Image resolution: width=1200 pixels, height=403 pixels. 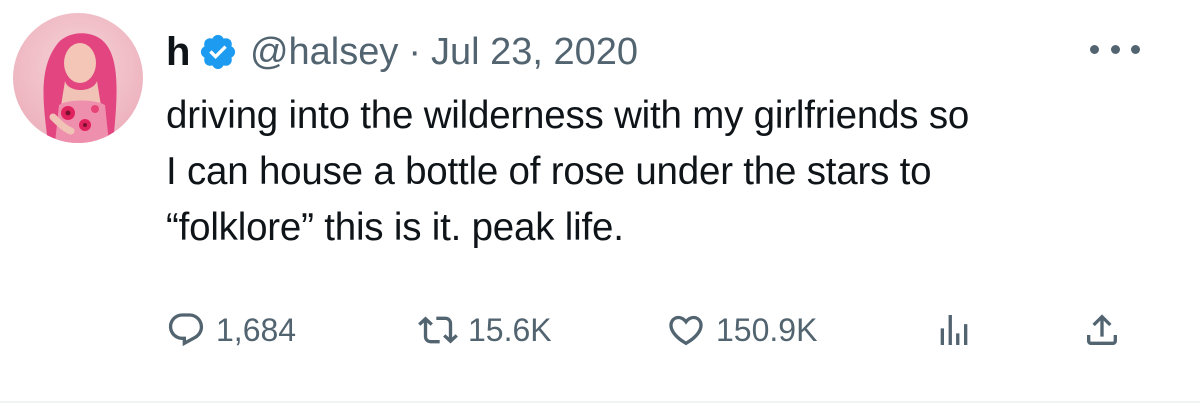 I want to click on avatar, so click(x=78, y=78).